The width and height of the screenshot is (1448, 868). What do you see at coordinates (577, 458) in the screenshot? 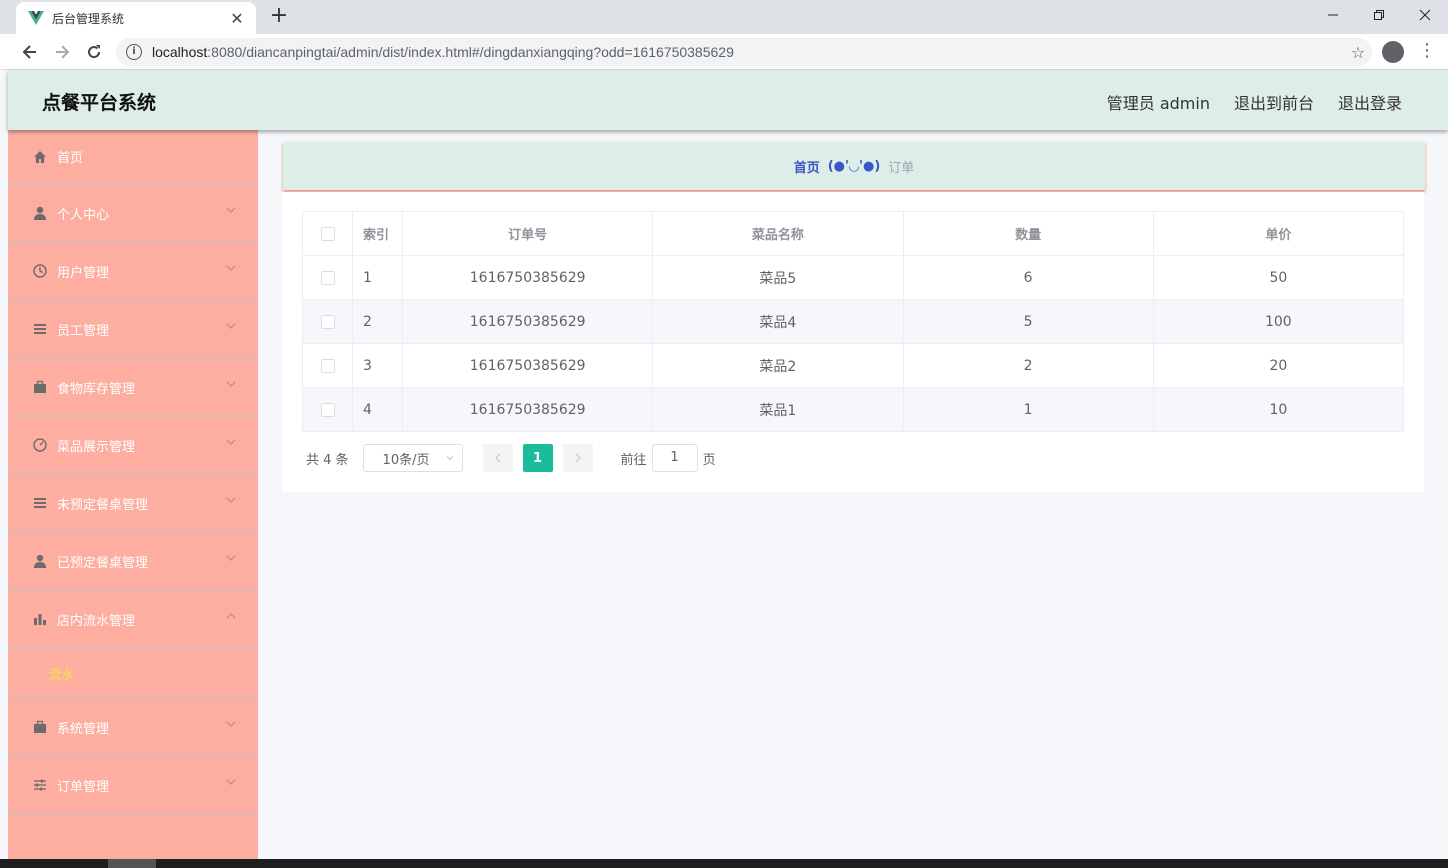
I see `next-page-button` at bounding box center [577, 458].